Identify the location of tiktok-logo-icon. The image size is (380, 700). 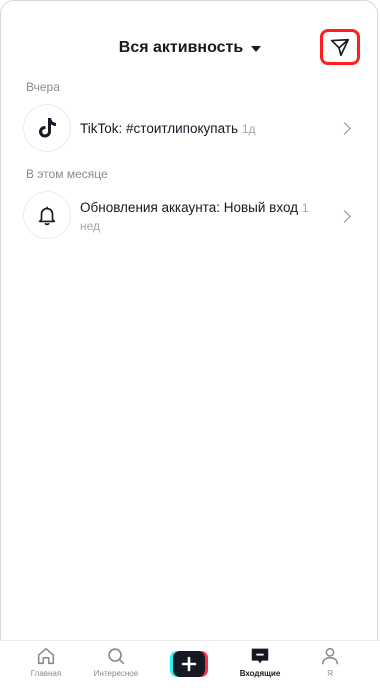
(47, 128).